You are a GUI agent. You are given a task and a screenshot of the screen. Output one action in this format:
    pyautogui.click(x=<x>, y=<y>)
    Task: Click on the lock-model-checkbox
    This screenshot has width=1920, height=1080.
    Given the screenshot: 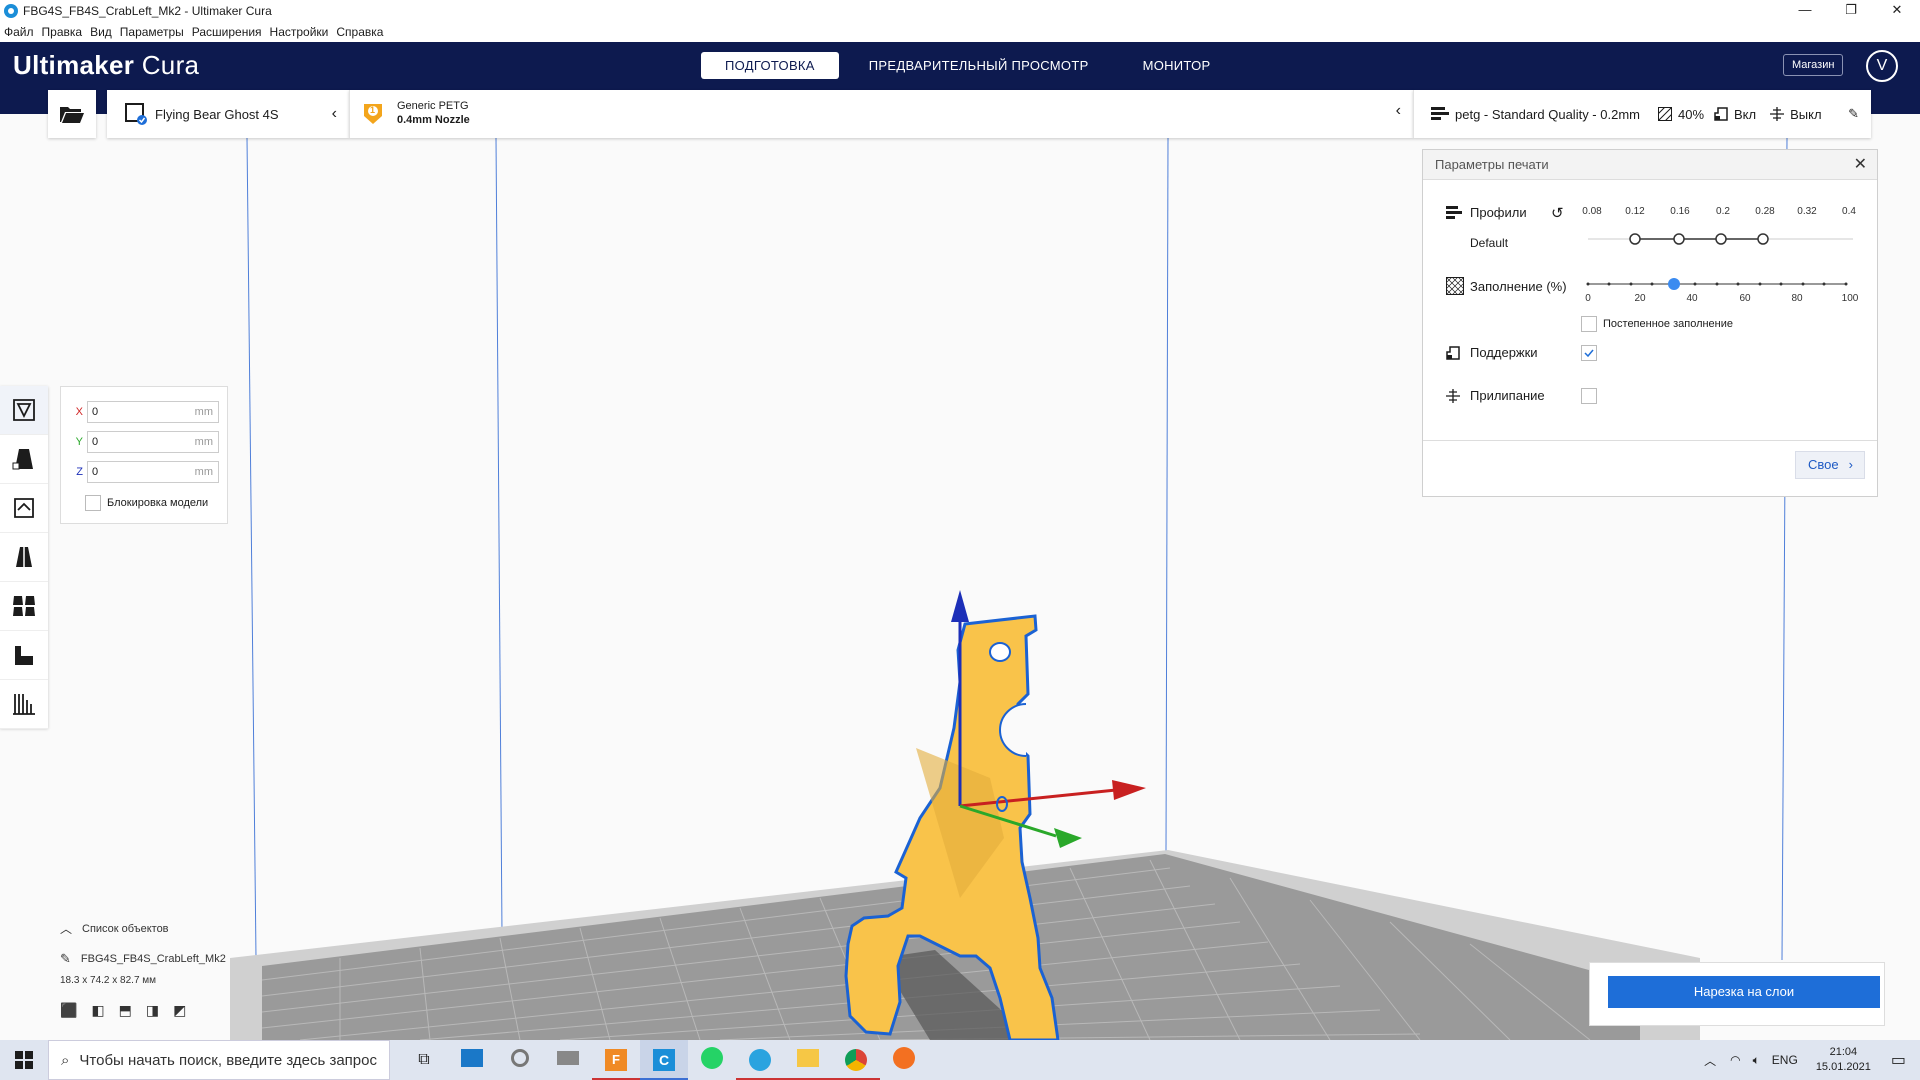 What is the action you would take?
    pyautogui.click(x=93, y=503)
    